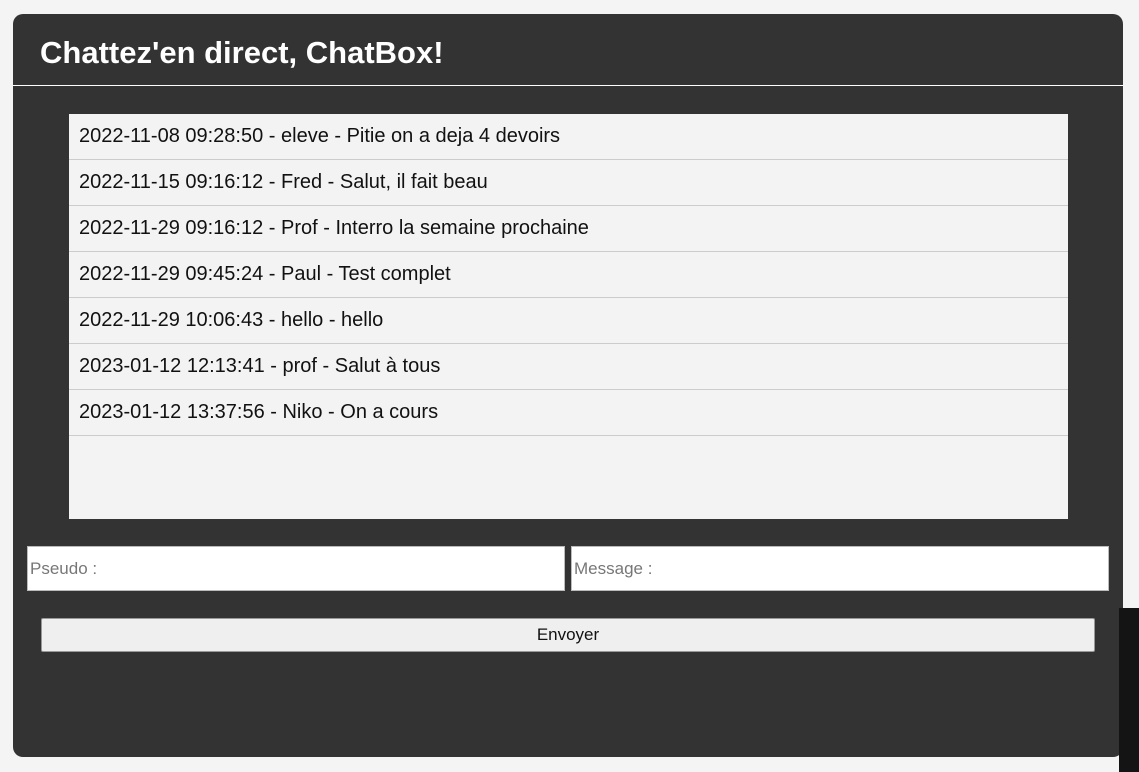 The height and width of the screenshot is (772, 1139). I want to click on message-input, so click(840, 568).